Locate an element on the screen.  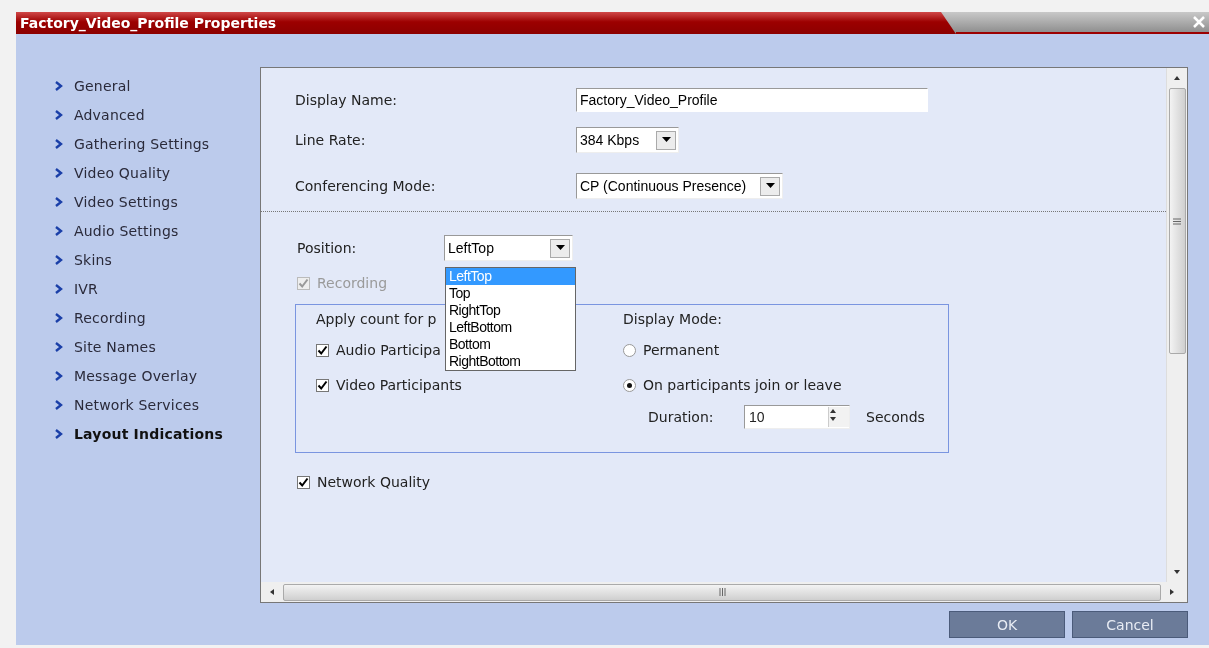
unit-label: Seconds is located at coordinates (895, 417).